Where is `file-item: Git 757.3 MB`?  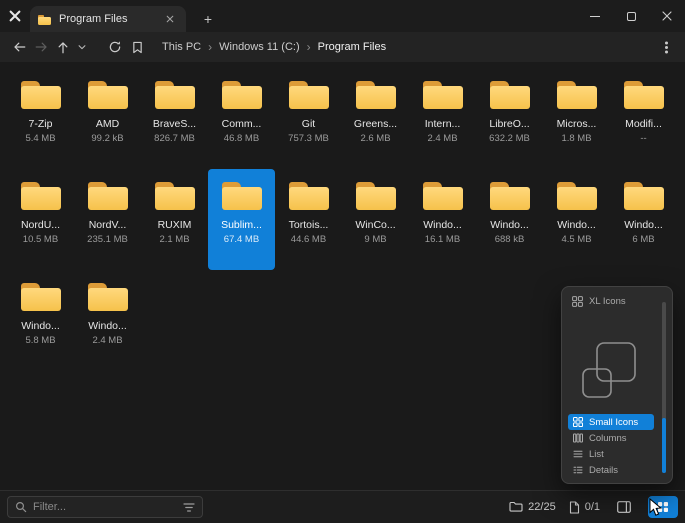
file-item: Git 757.3 MB is located at coordinates (308, 118).